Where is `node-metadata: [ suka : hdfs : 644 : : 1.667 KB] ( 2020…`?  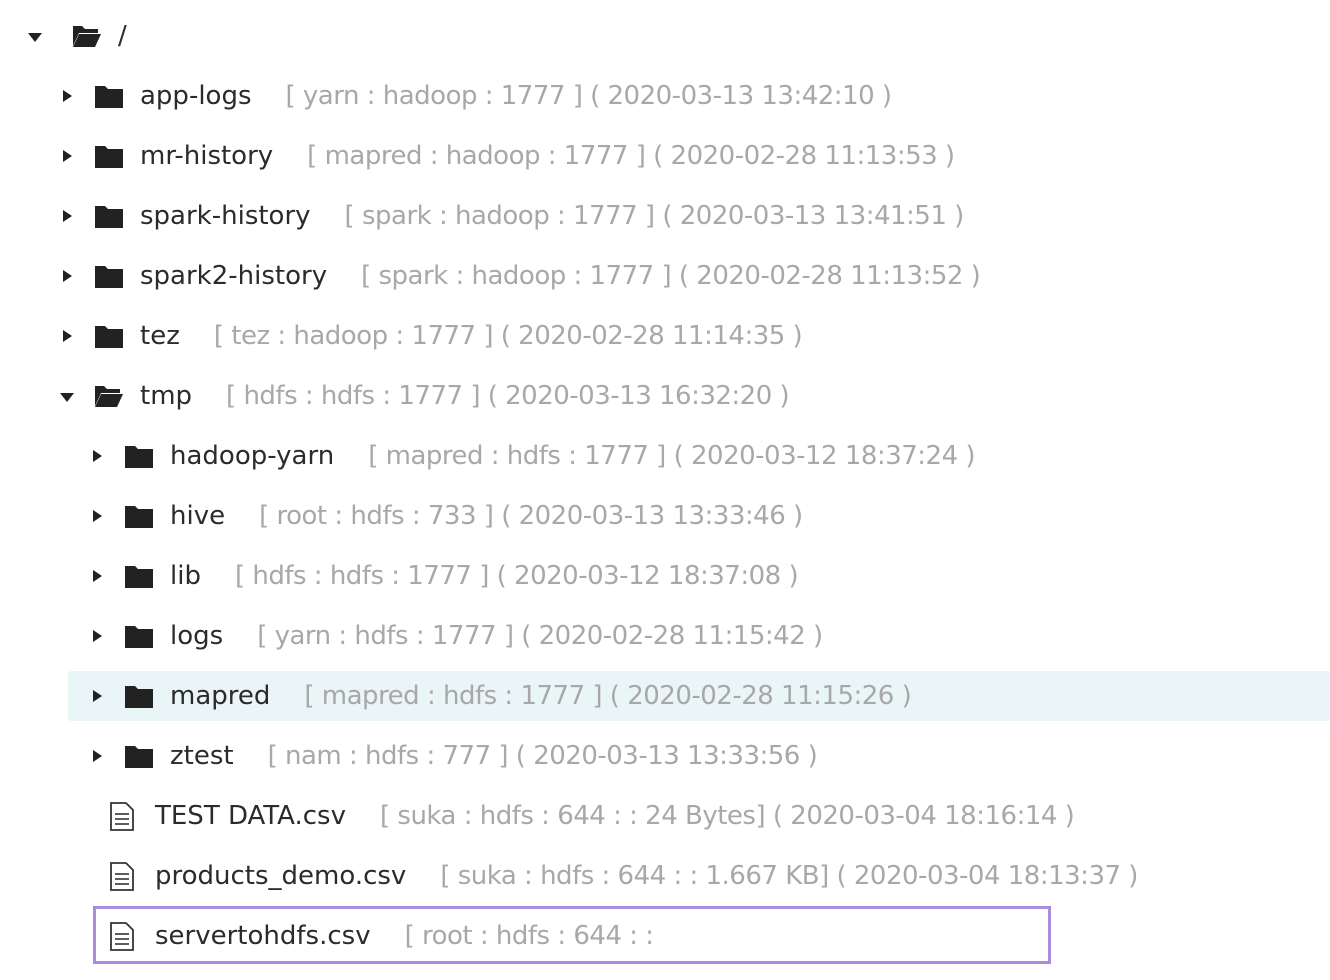
node-metadata: [ suka : hdfs : 644 : : 1.667 KB] ( 2020… is located at coordinates (789, 876).